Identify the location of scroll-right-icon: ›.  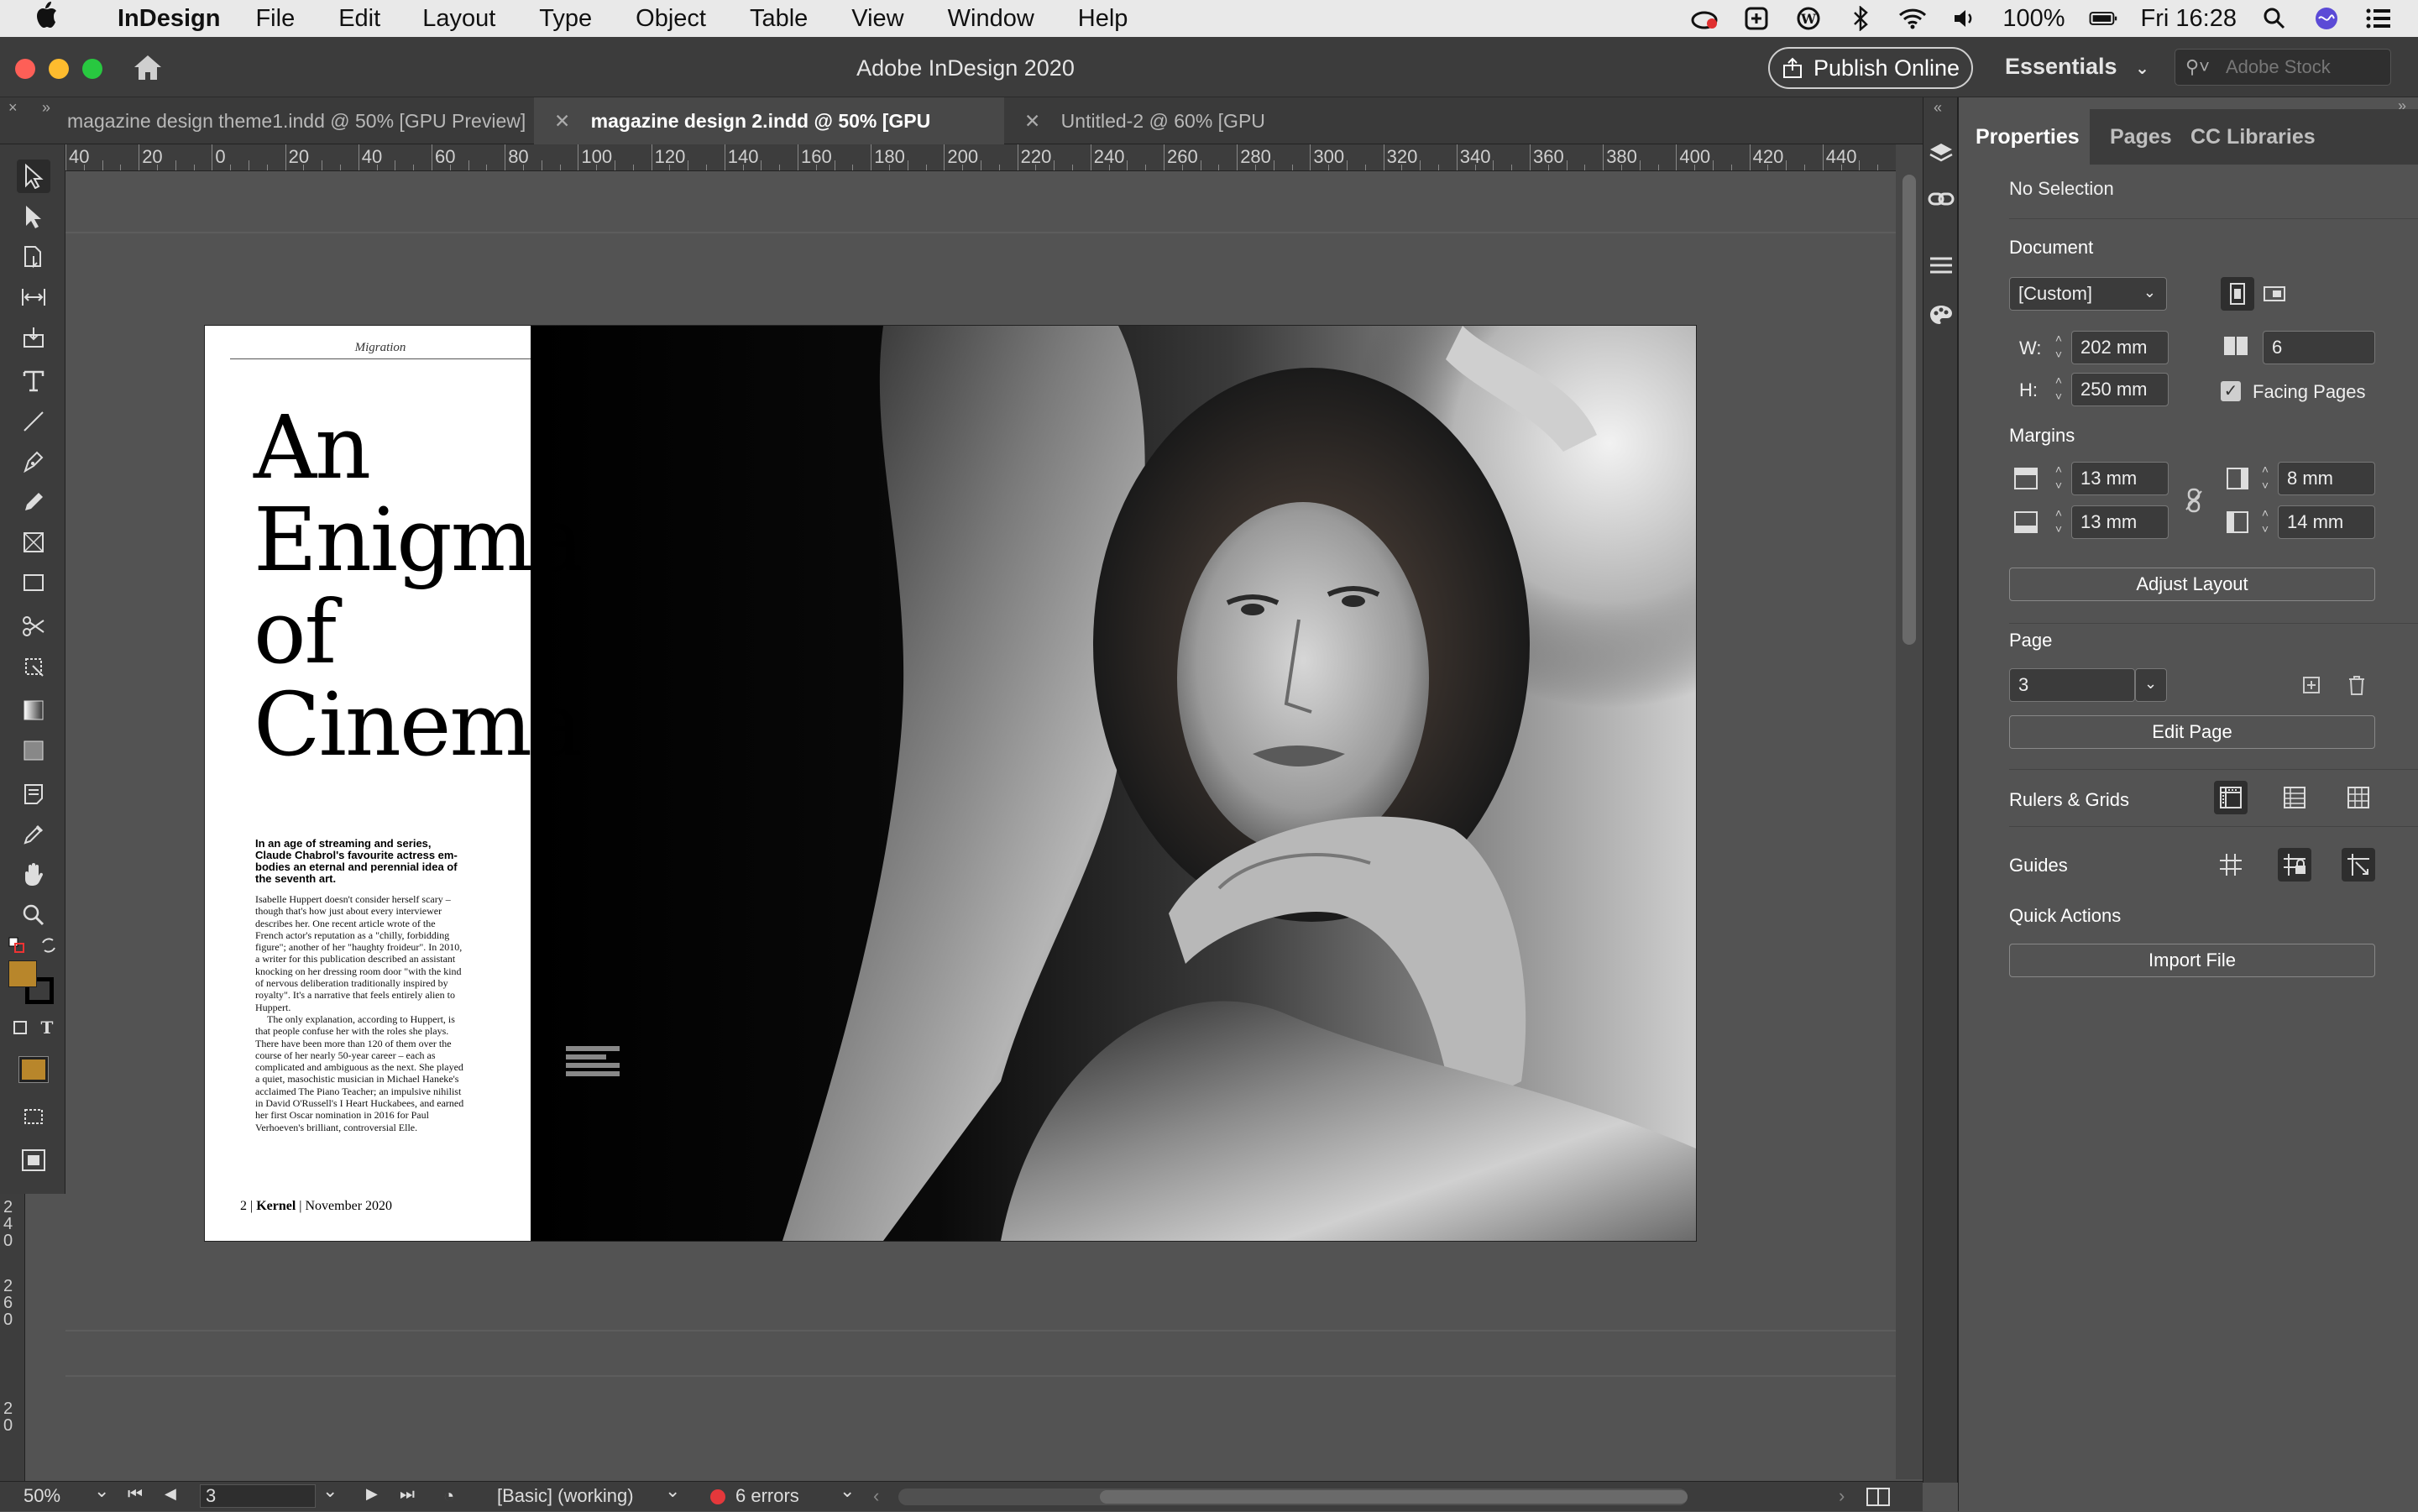
(1842, 1496).